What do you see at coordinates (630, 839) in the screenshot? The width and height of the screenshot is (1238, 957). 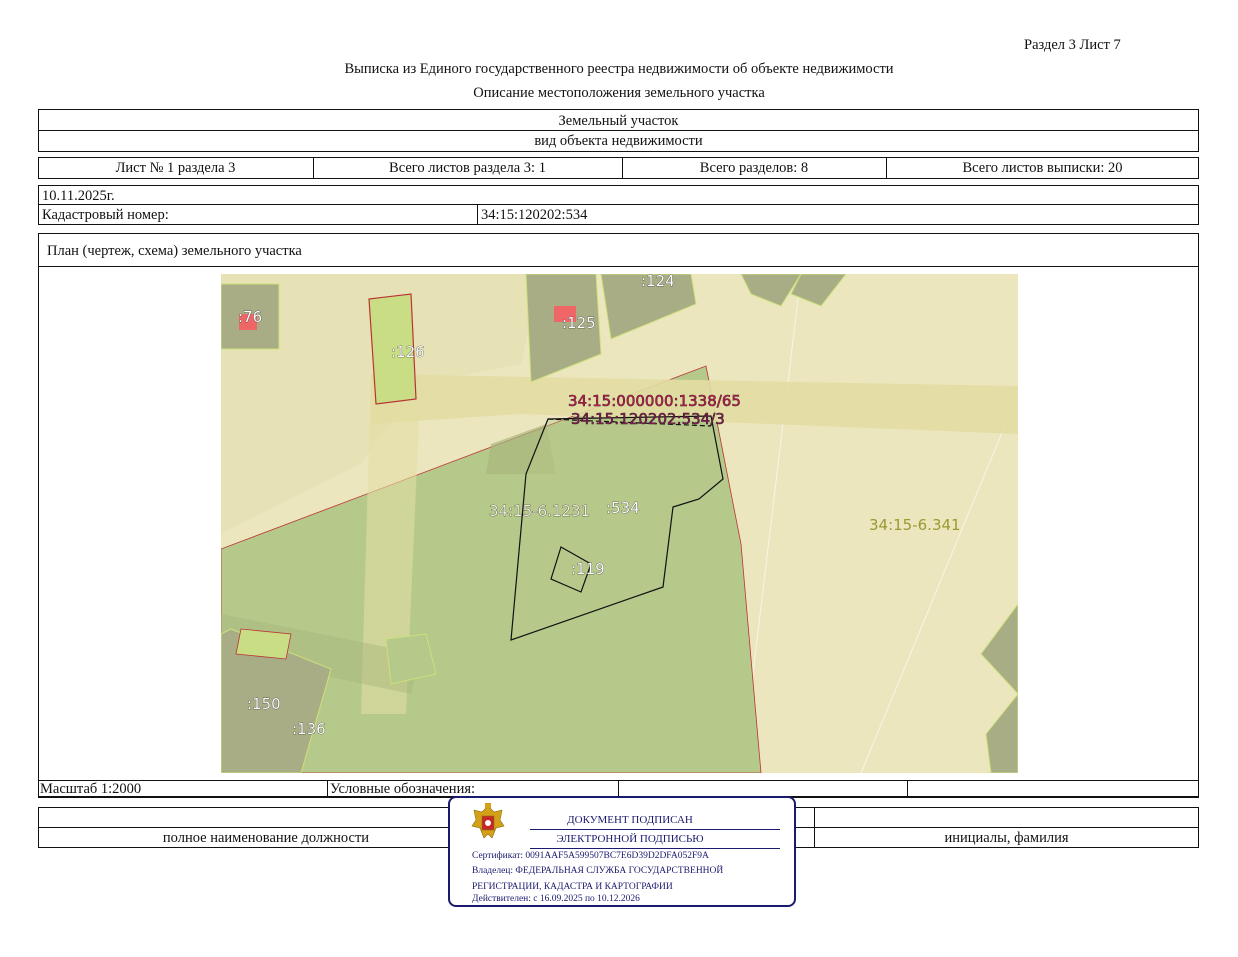 I see `stamp-line-2: ЭЛЕКТРОННОЙ ПОДПИСЬЮ` at bounding box center [630, 839].